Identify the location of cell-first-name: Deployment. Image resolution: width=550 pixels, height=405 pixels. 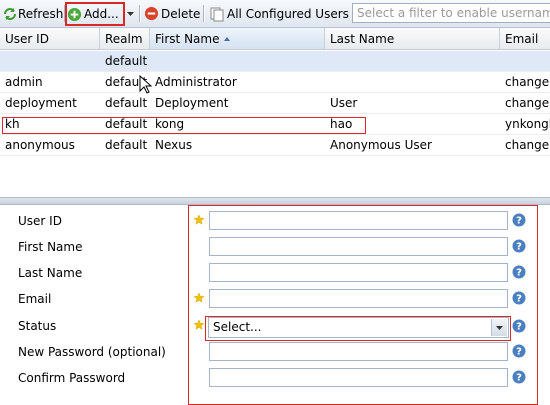
(192, 103).